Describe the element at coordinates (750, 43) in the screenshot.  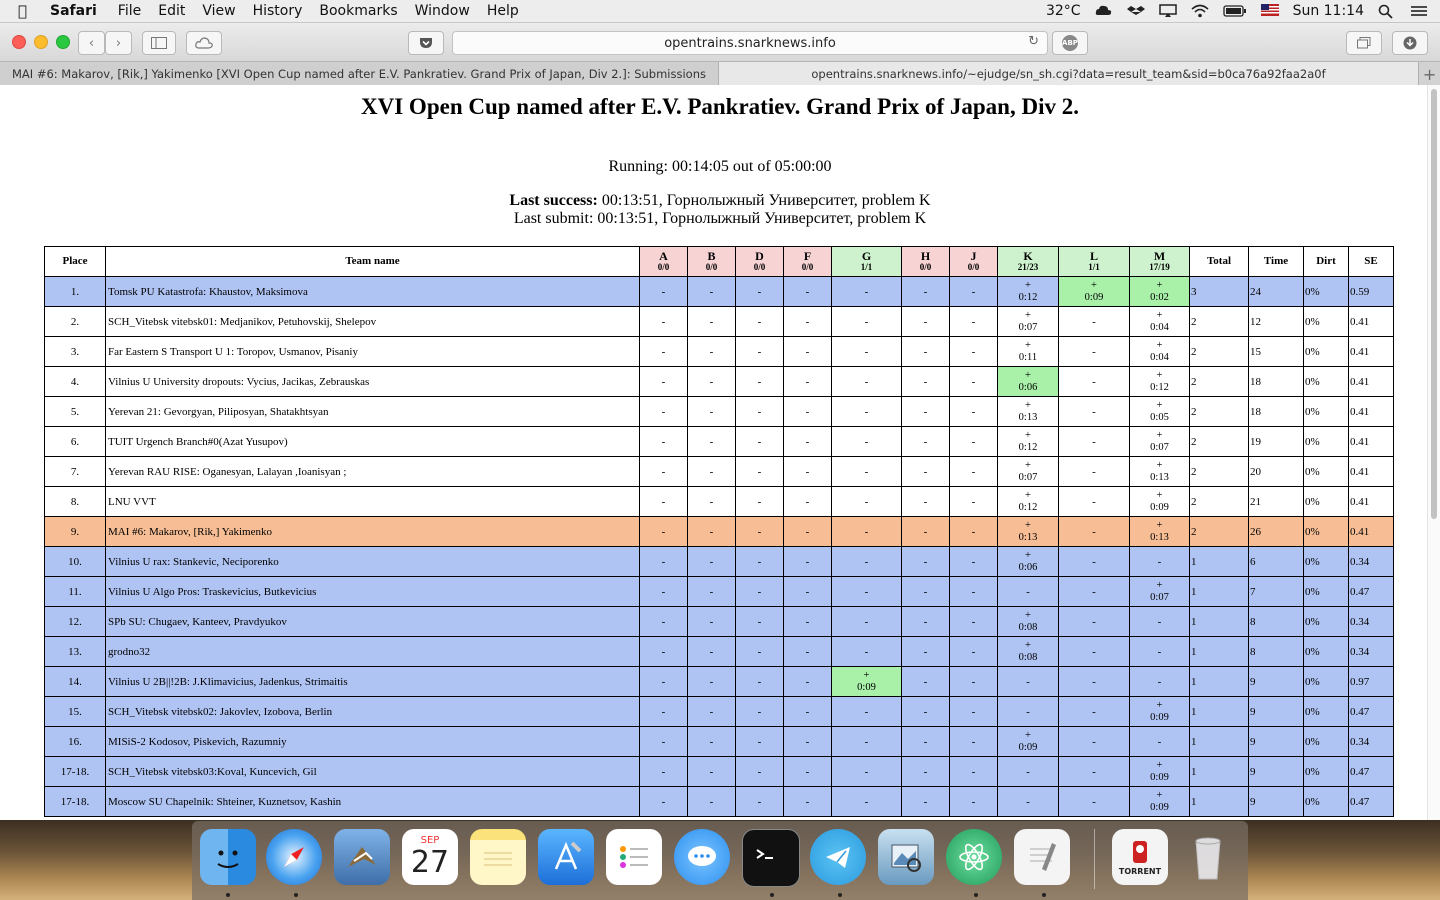
I see `address-bar: opentrains.snarknews.info ↻` at that location.